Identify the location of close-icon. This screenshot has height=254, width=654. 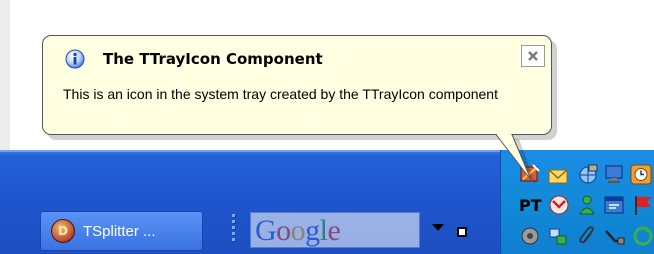
(533, 56).